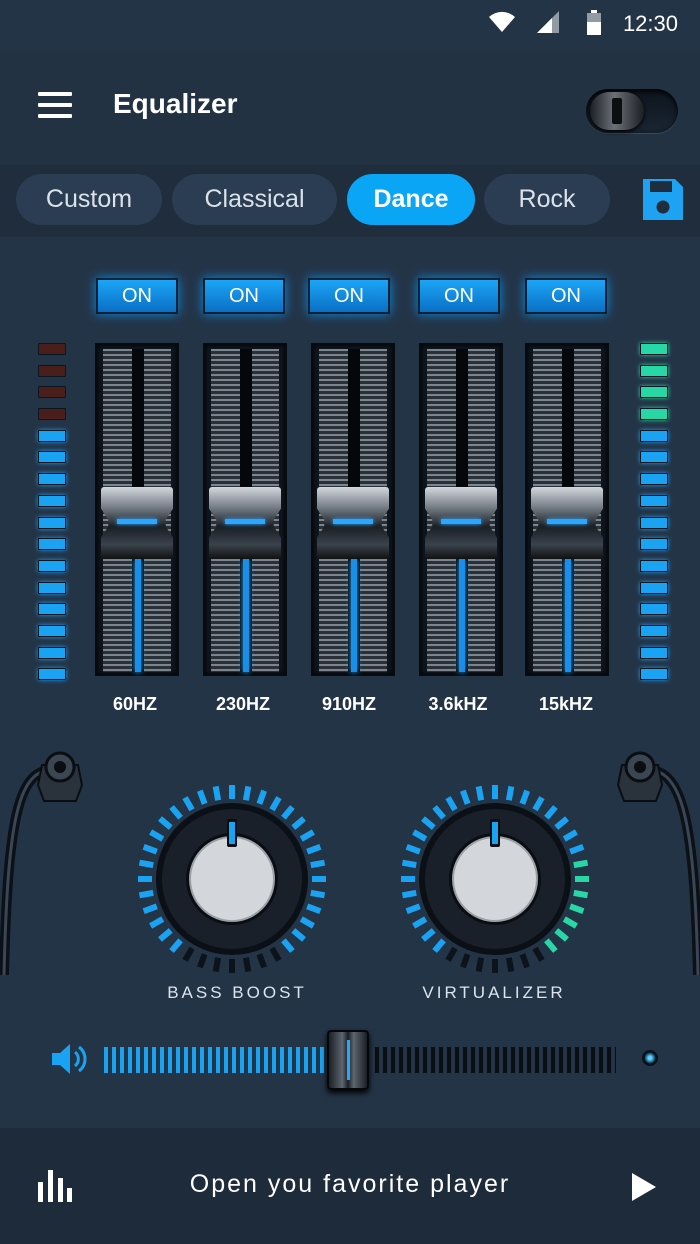 The height and width of the screenshot is (1244, 700). I want to click on preset-bar: Custom Classical Dance Rock, so click(350, 201).